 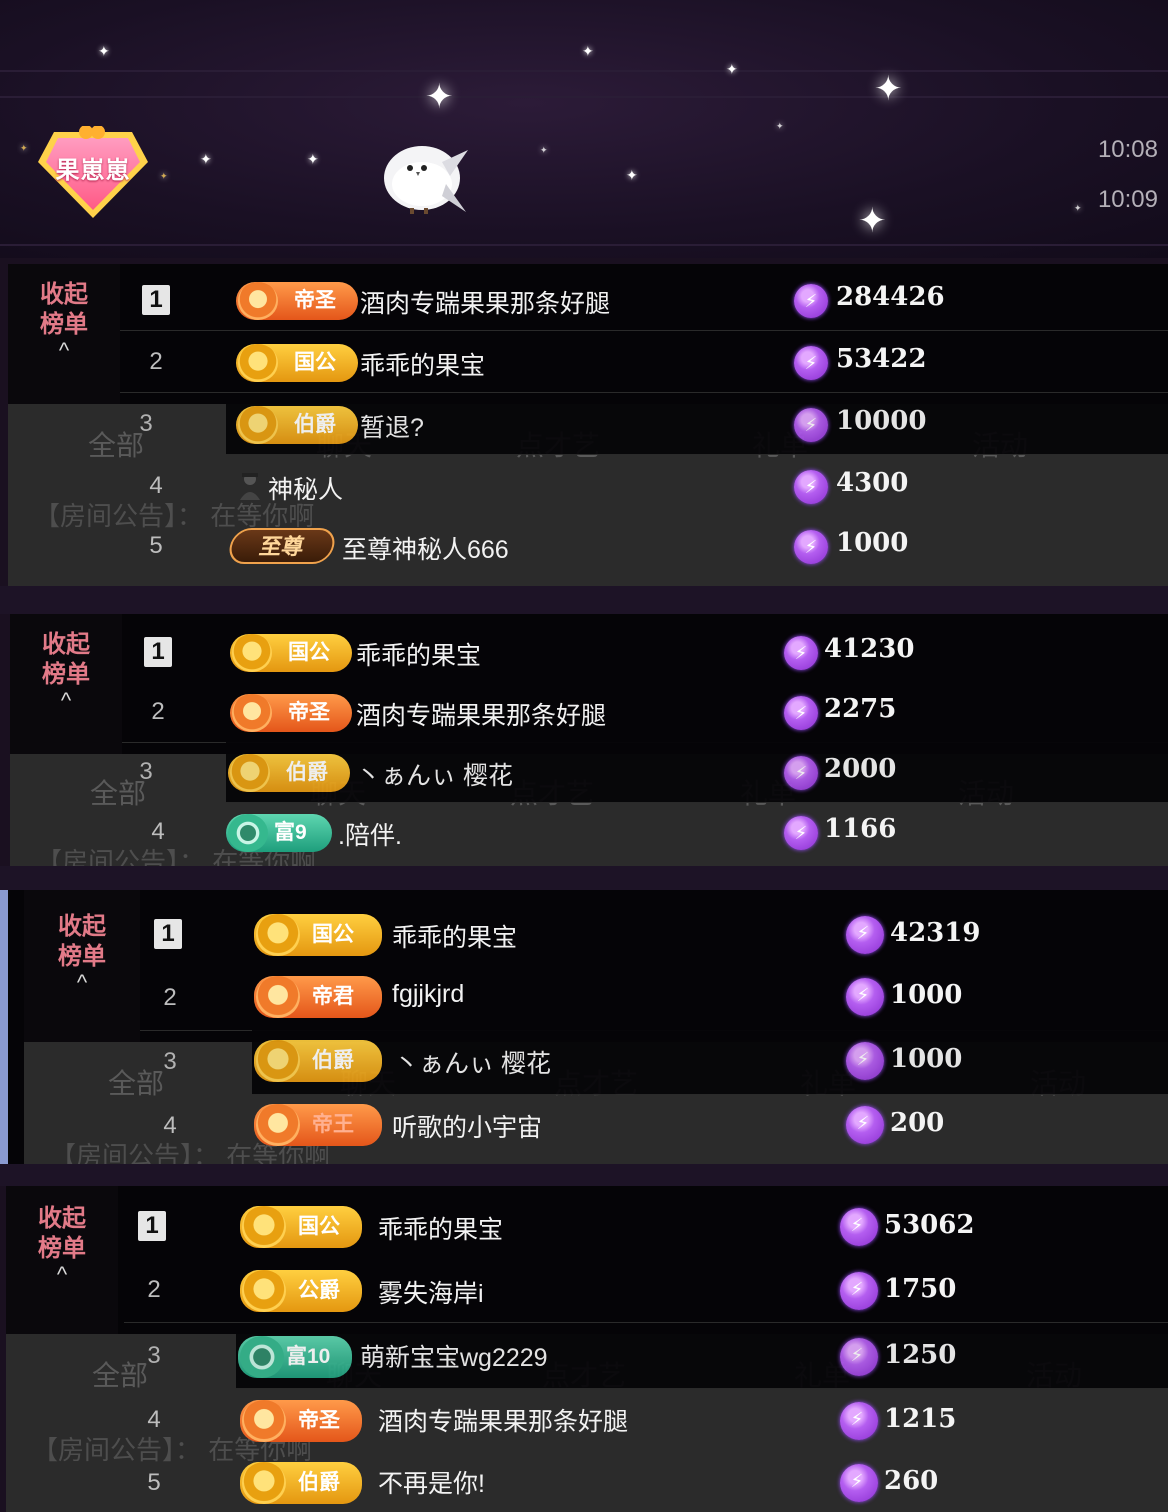 I want to click on user-name: 暂退?, so click(x=392, y=428).